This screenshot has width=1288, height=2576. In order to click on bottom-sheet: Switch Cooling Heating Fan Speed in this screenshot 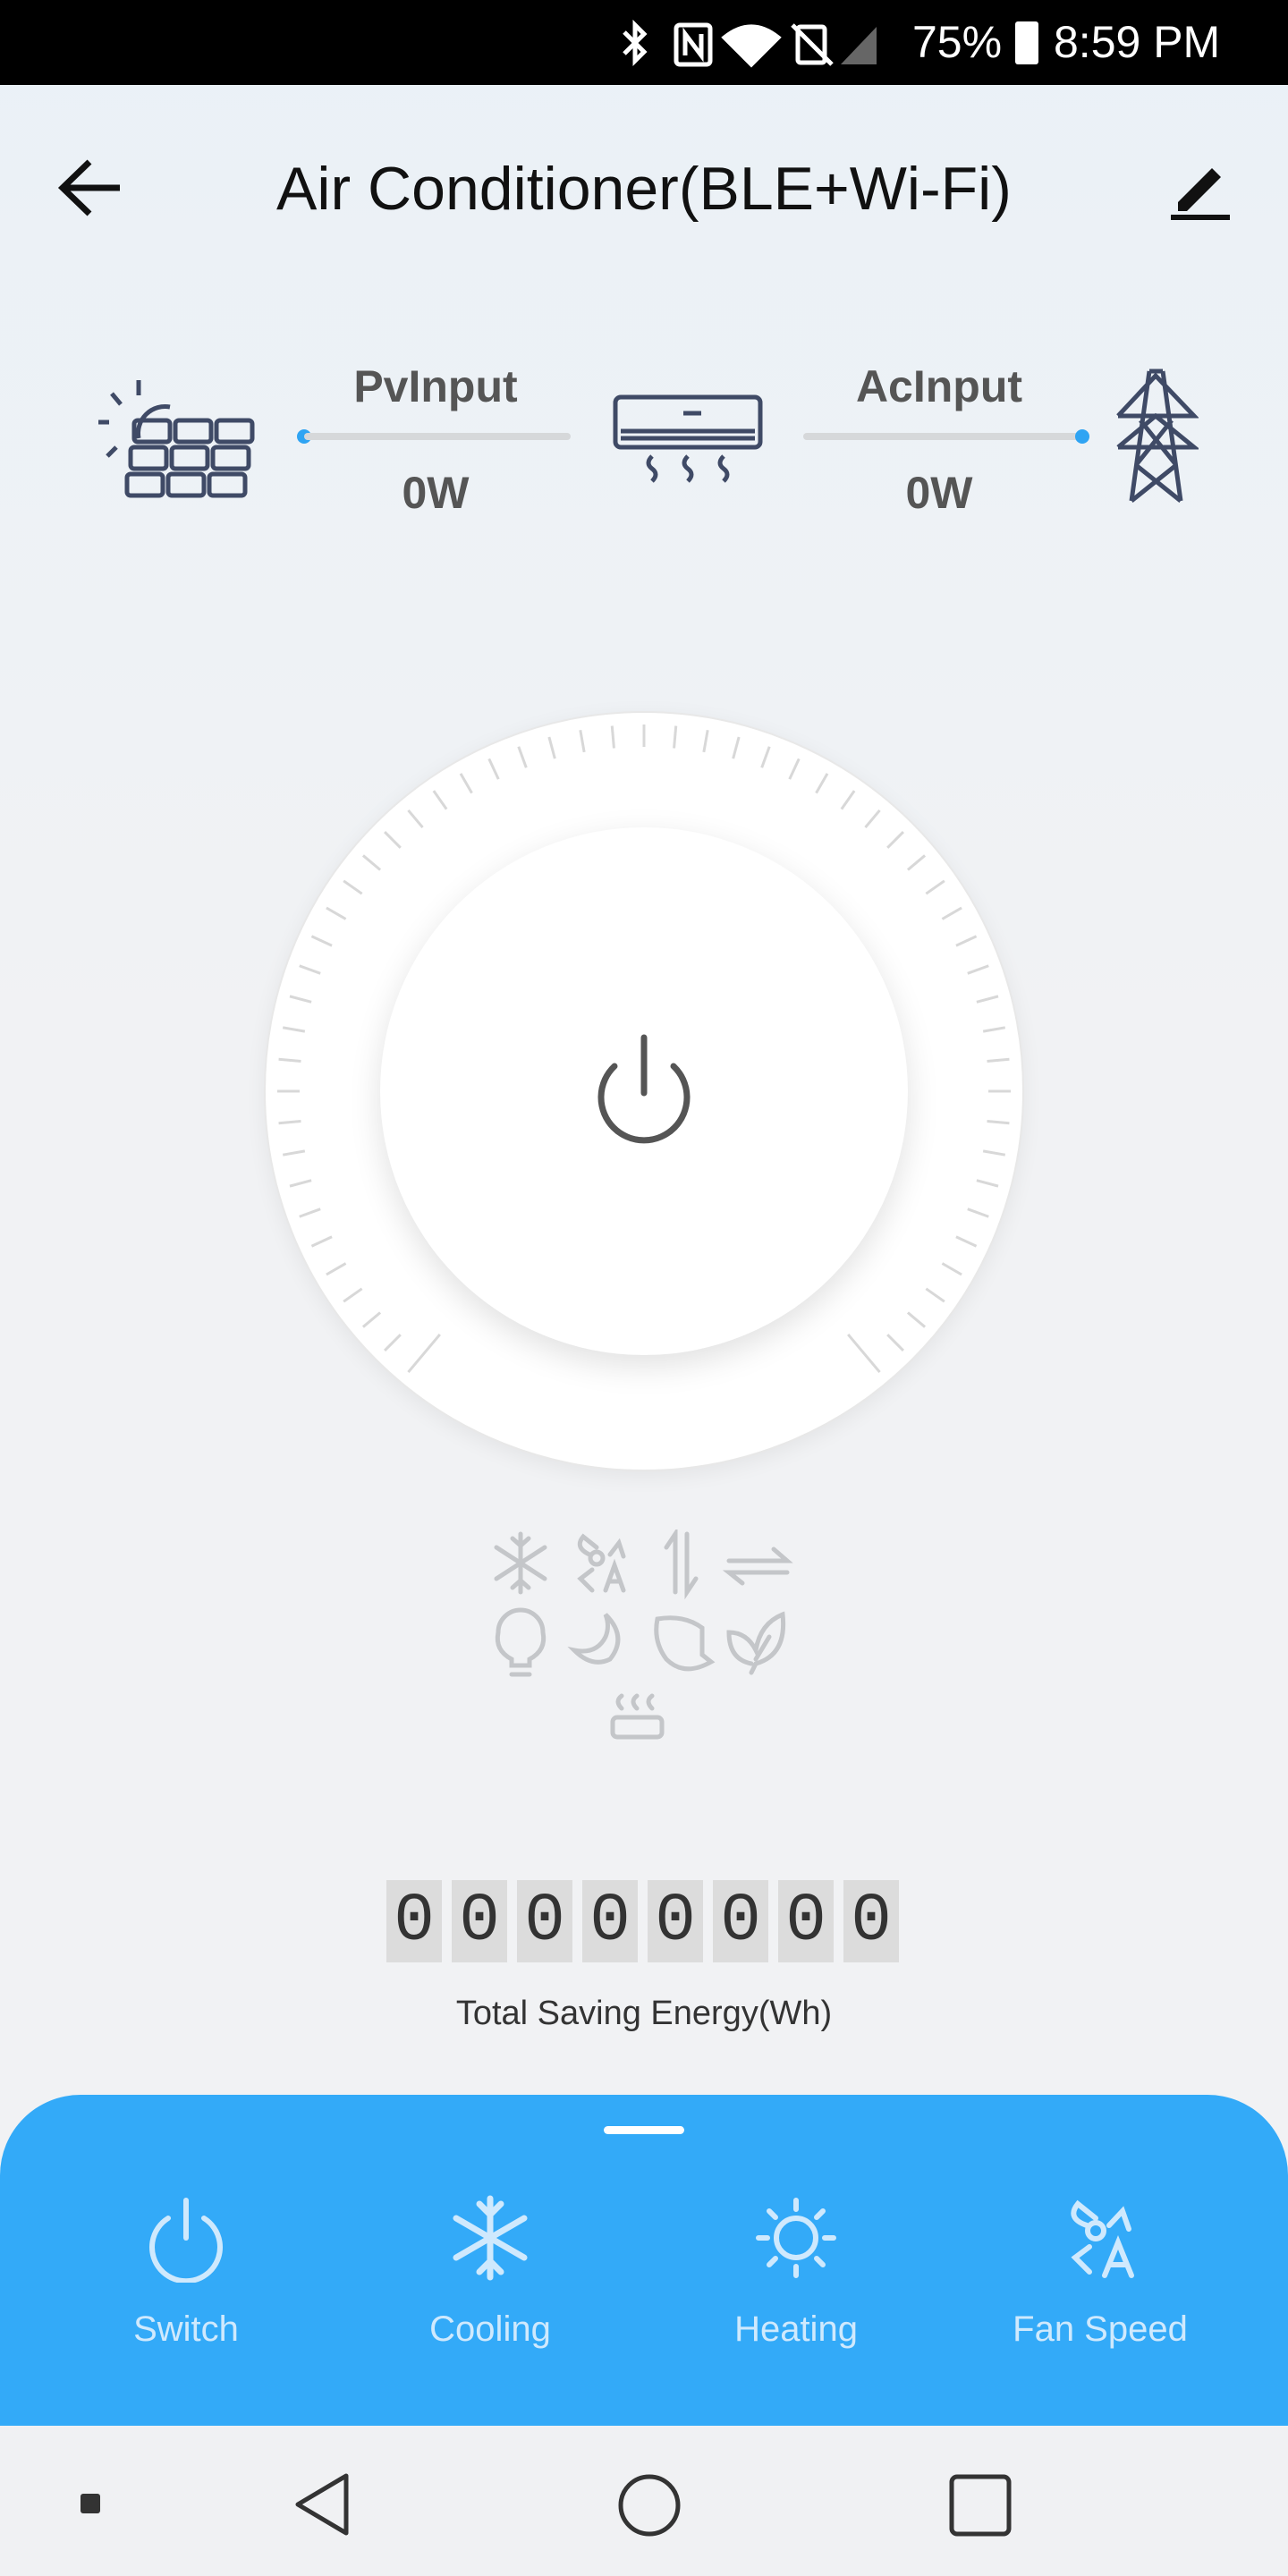, I will do `click(644, 2260)`.